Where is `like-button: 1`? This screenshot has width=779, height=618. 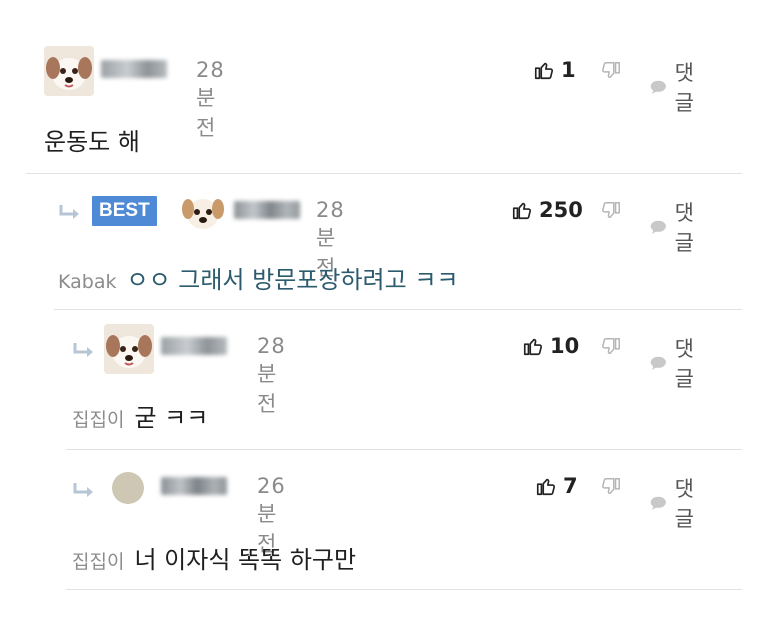
like-button: 1 is located at coordinates (554, 70).